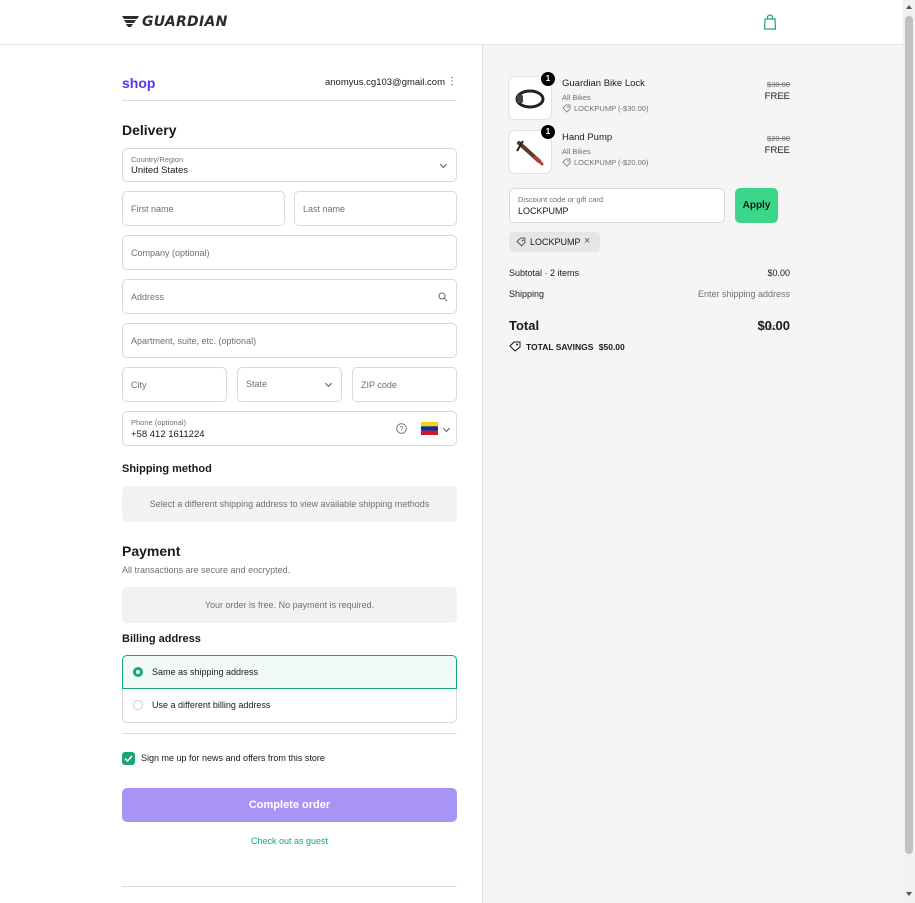  Describe the element at coordinates (160, 170) in the screenshot. I see `country-value: United States` at that location.